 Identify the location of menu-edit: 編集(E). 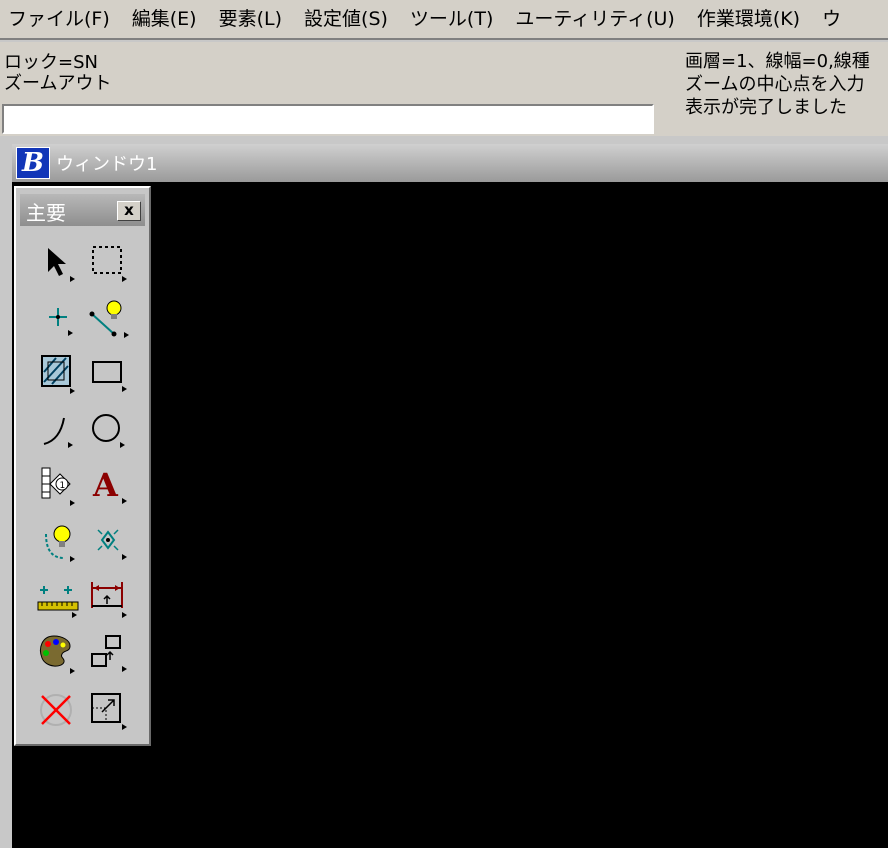
(164, 19).